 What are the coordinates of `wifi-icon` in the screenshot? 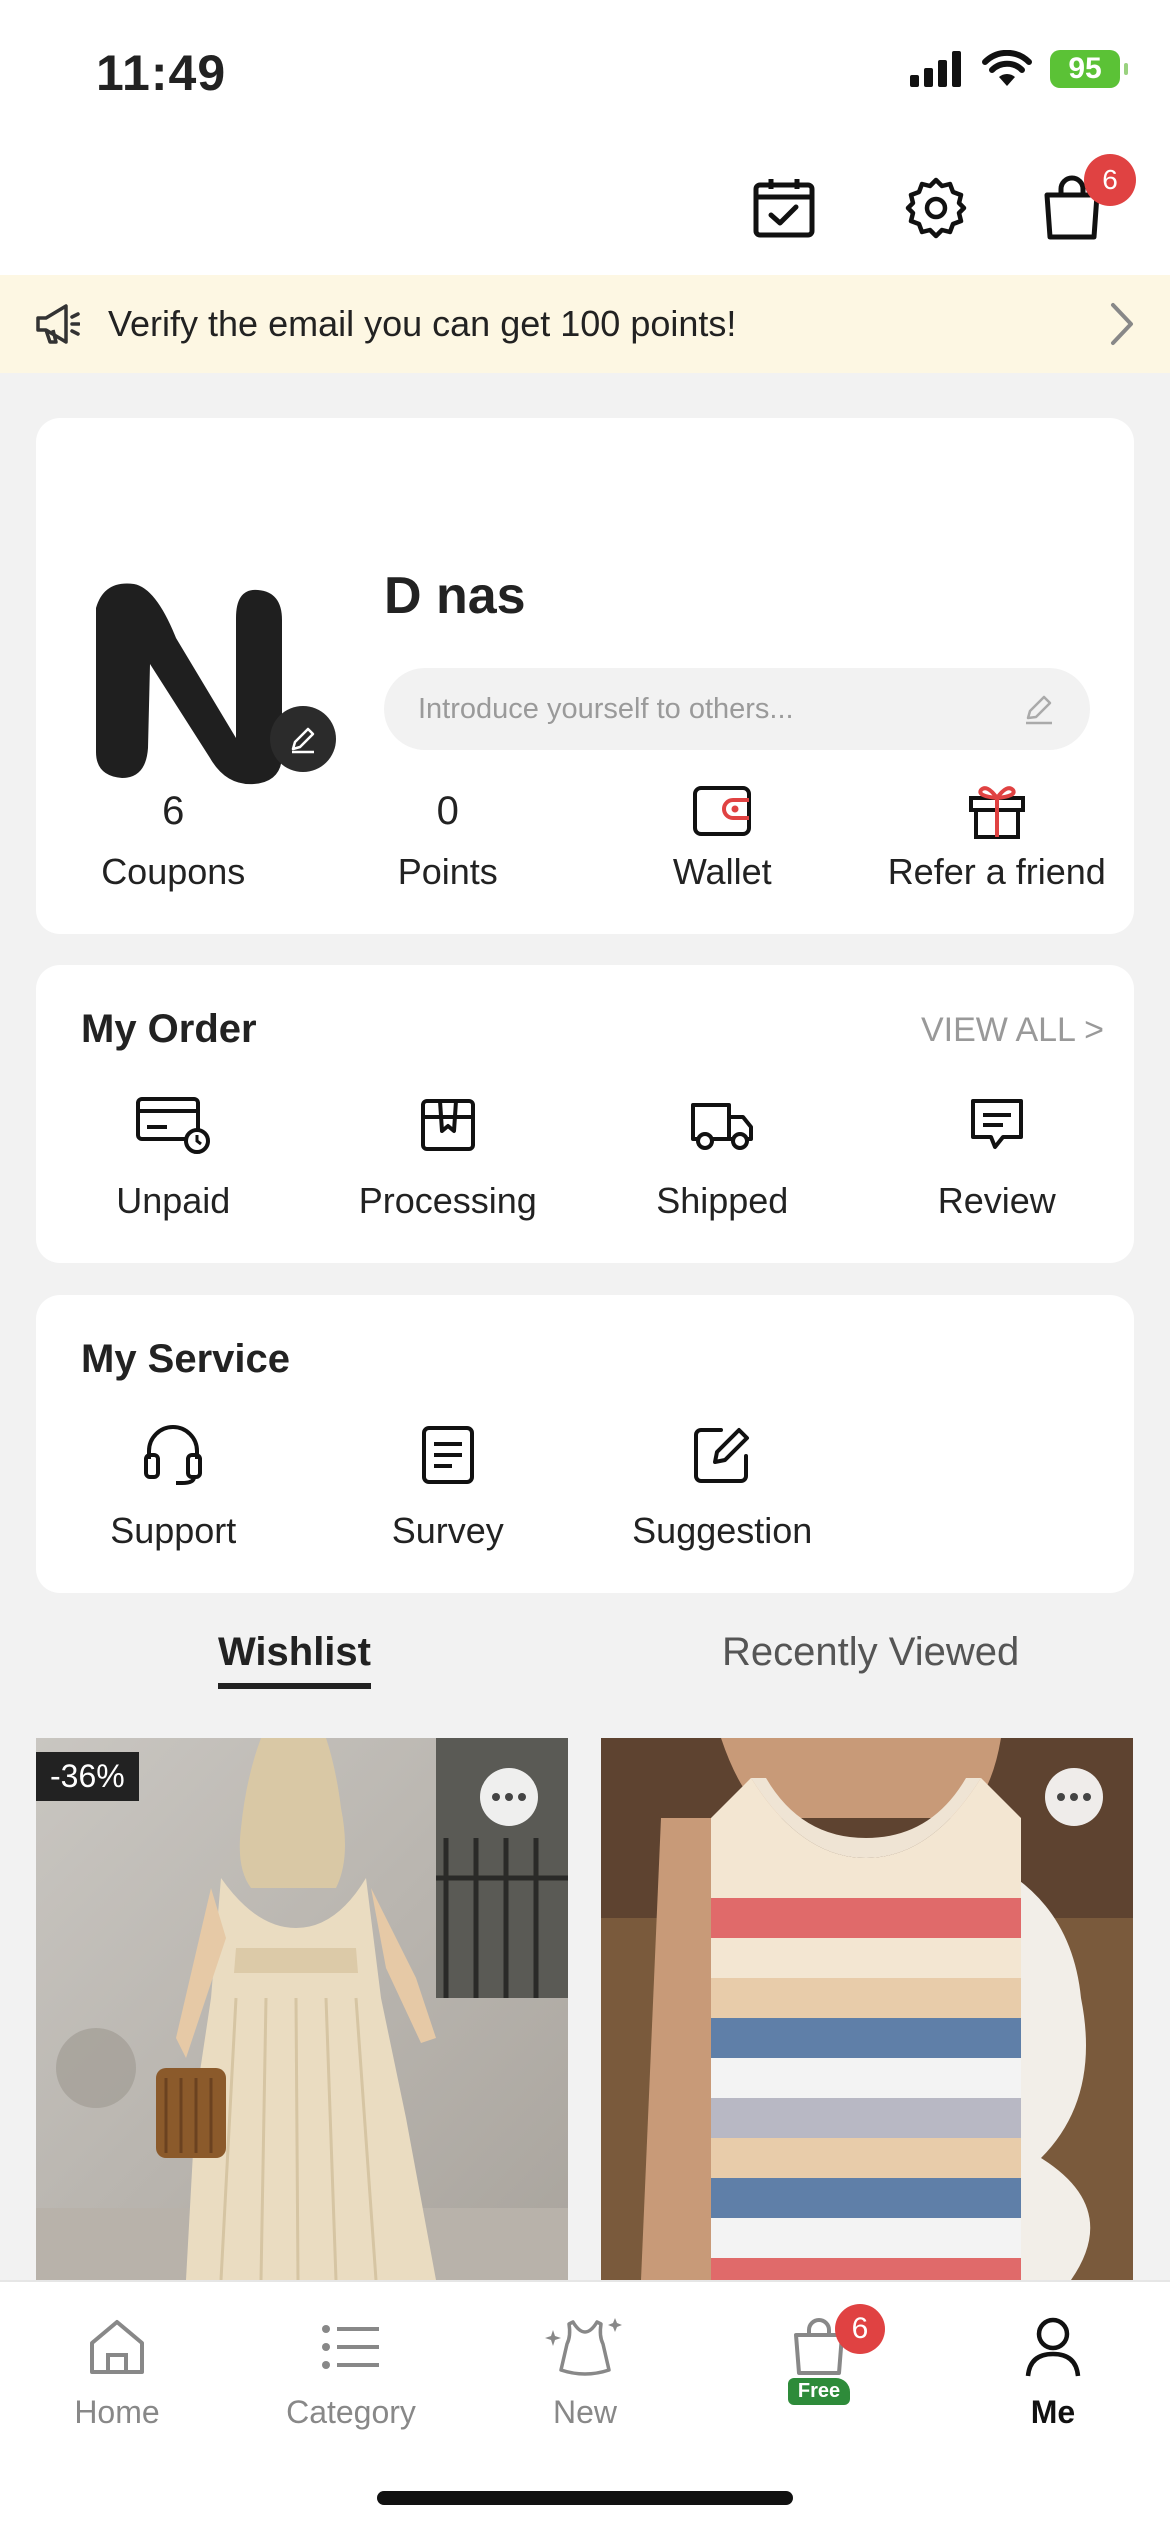 It's located at (1007, 68).